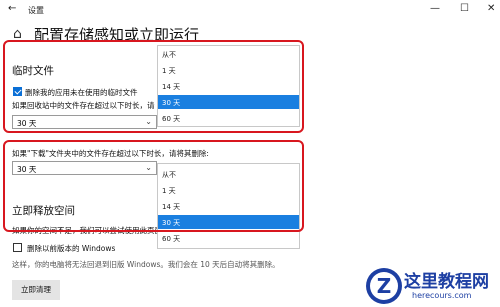  I want to click on delete-previous-windows-checkbox, so click(17, 247).